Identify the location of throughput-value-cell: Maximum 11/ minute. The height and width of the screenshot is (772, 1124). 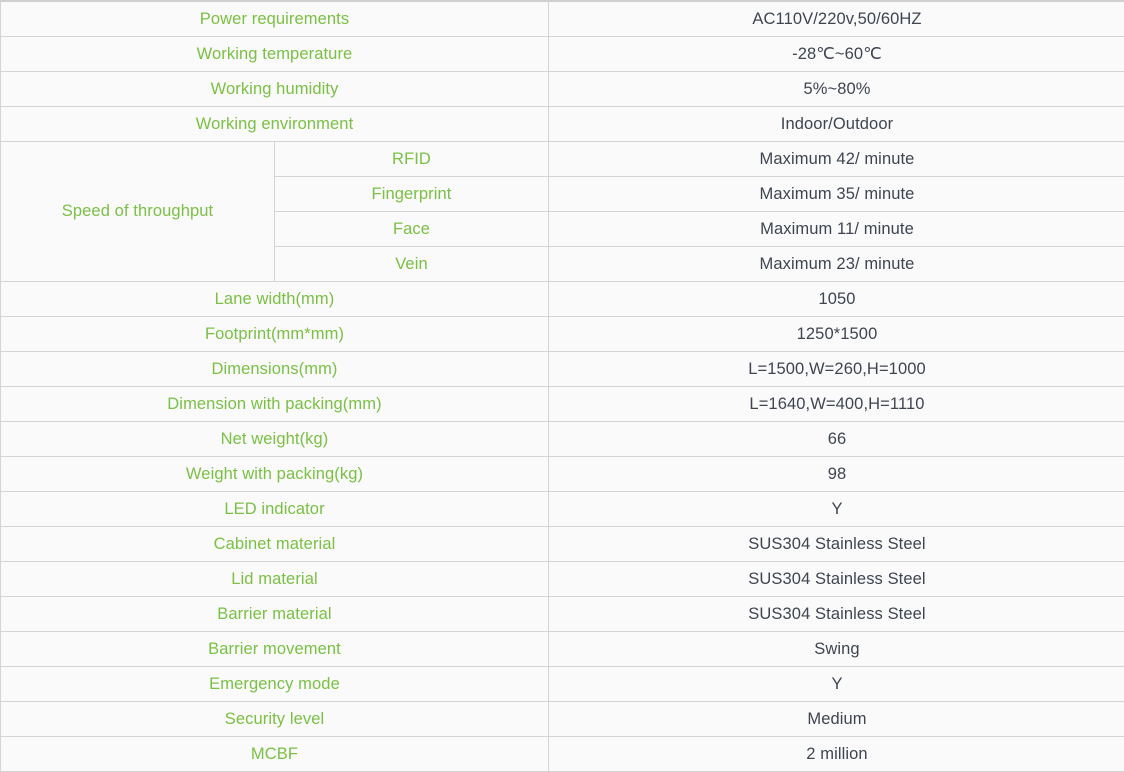
(836, 229).